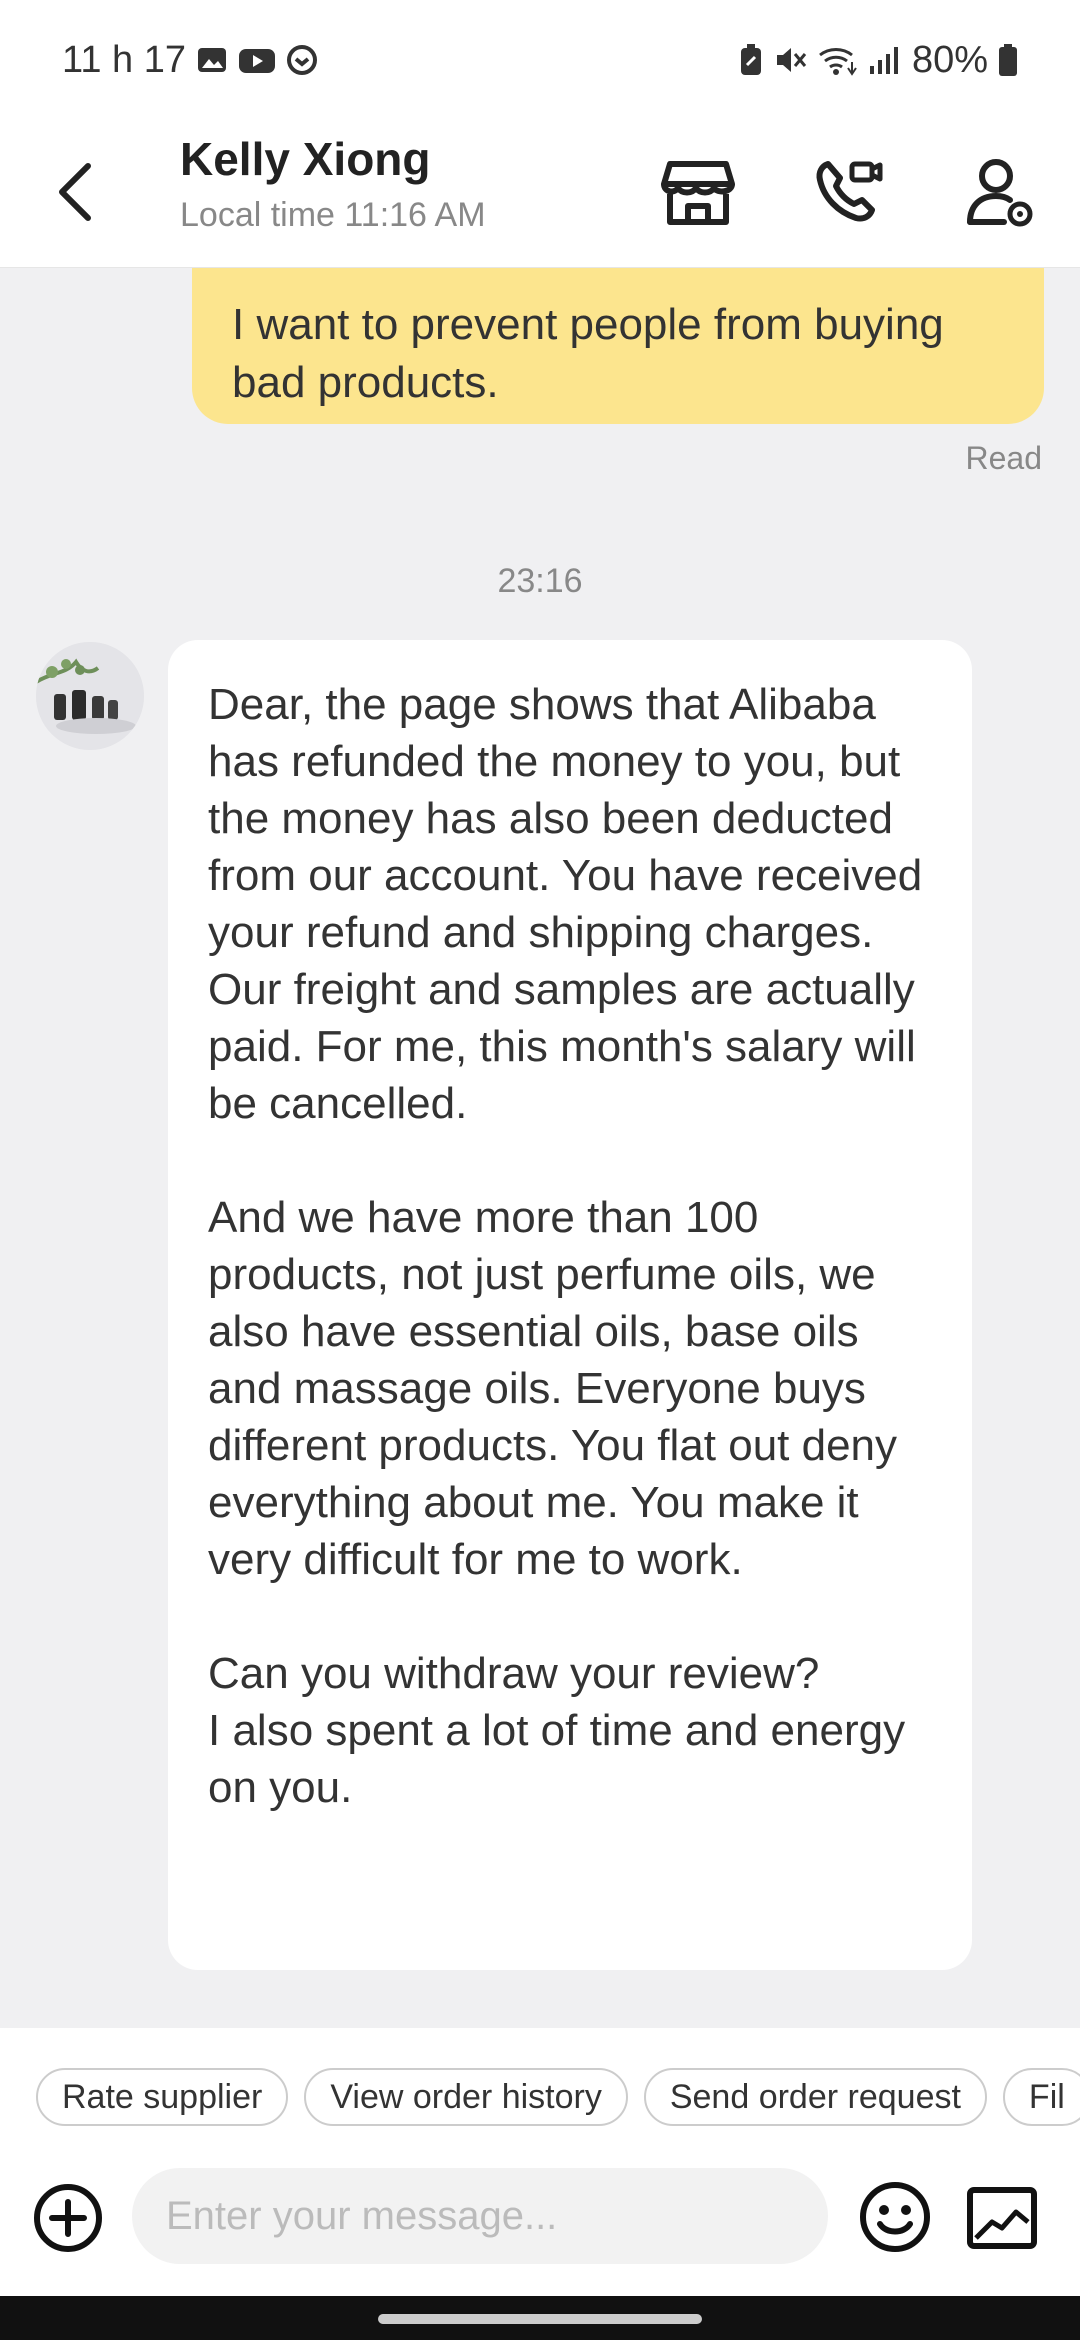  I want to click on emoji-icon, so click(895, 2217).